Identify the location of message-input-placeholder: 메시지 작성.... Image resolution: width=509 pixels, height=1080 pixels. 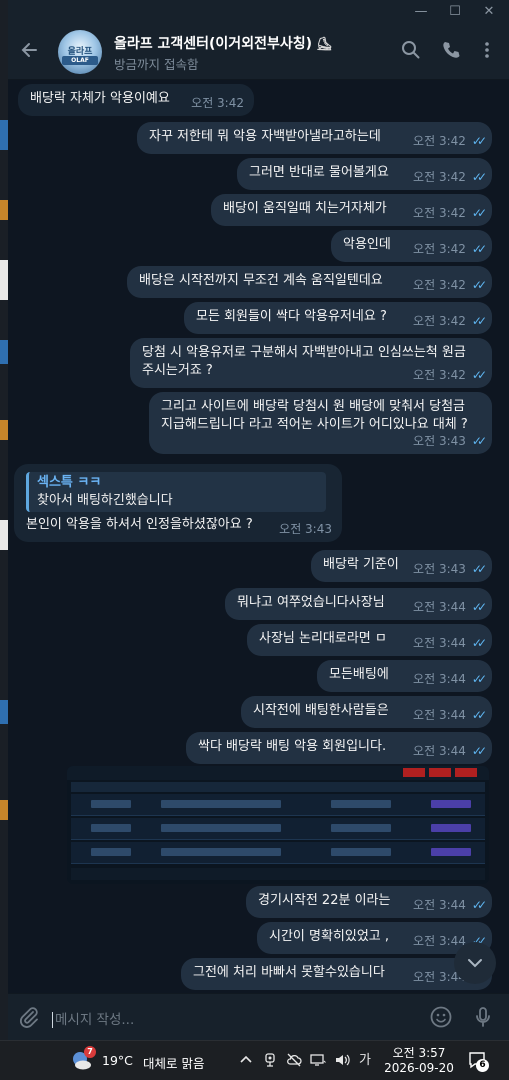
(95, 1020).